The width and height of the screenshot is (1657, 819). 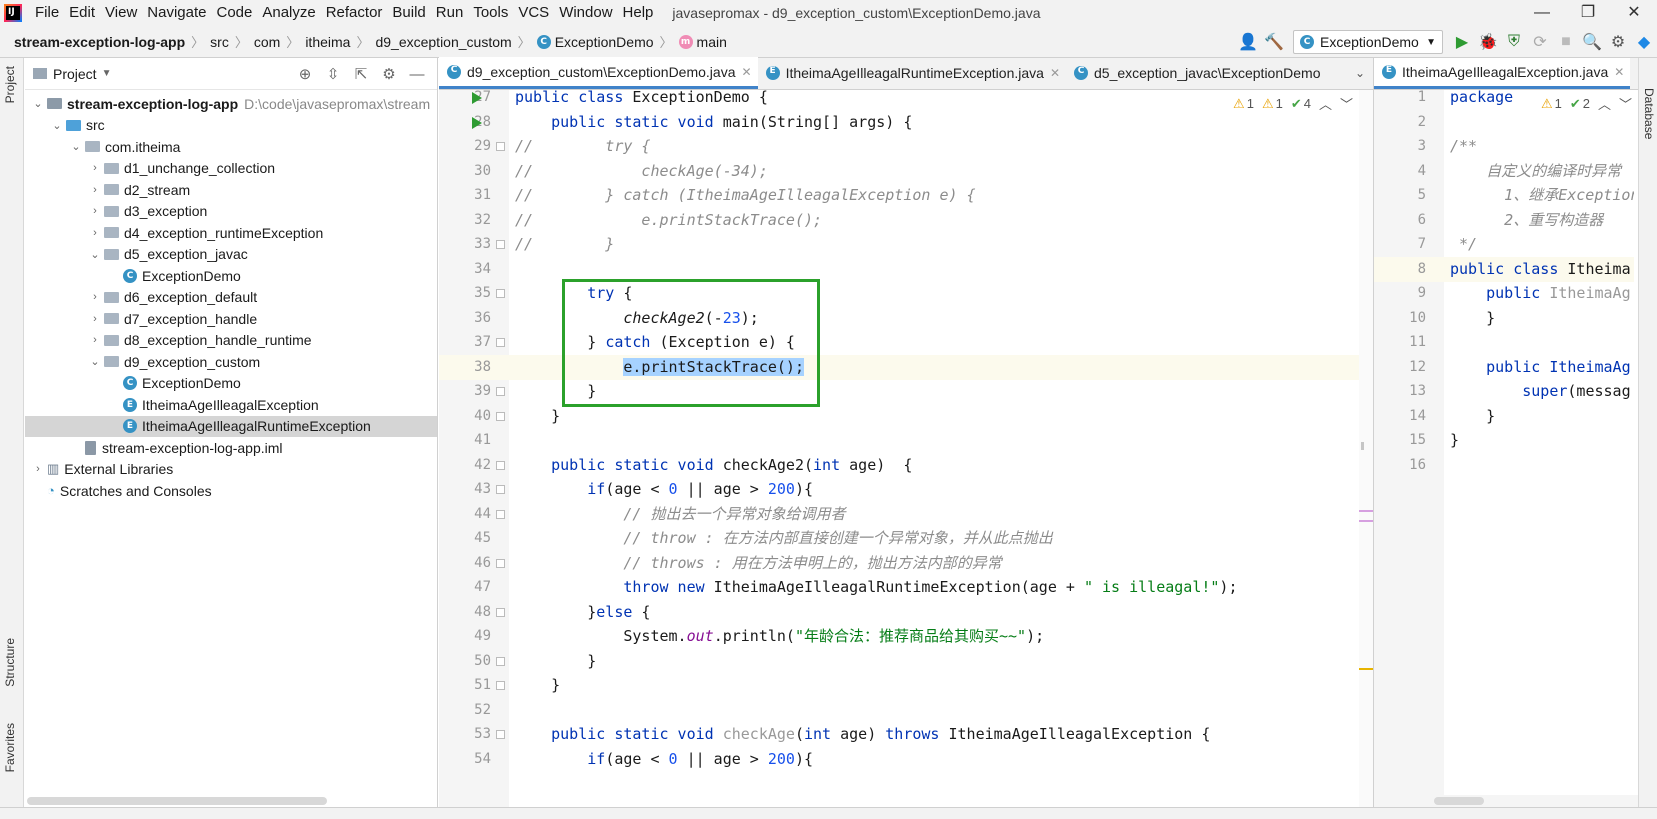 I want to click on tree-item: › d7_exception_handle, so click(x=231, y=319).